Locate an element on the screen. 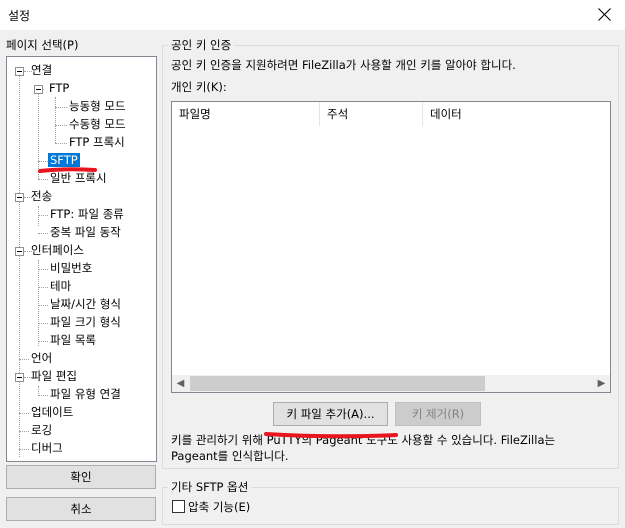  tree-item-label: 디버그 is located at coordinates (47, 448).